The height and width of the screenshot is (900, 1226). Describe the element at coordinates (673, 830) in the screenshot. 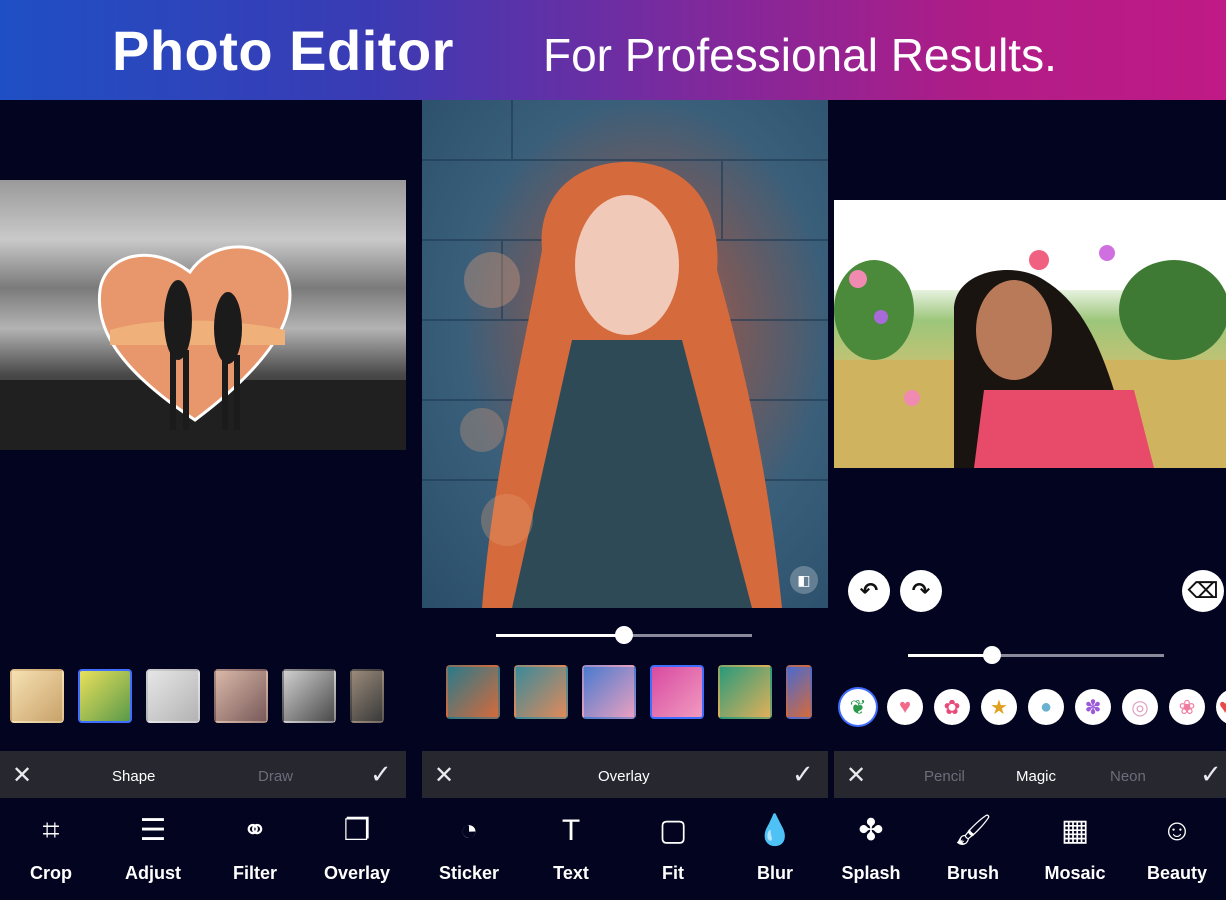

I see `fit-icon: ▢` at that location.